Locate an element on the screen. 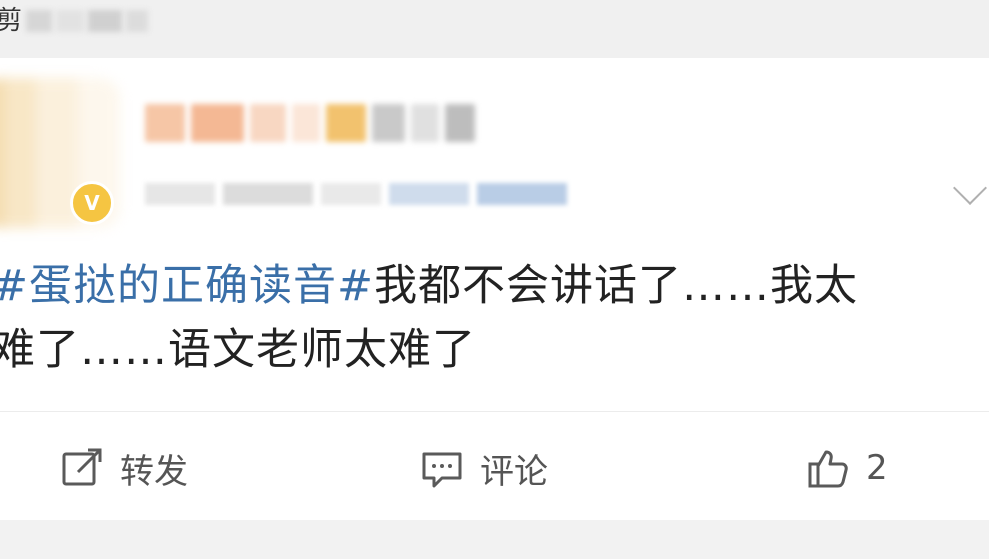 Image resolution: width=989 pixels, height=559 pixels. post-body-line2: 难了……语文老师太难了 is located at coordinates (238, 350).